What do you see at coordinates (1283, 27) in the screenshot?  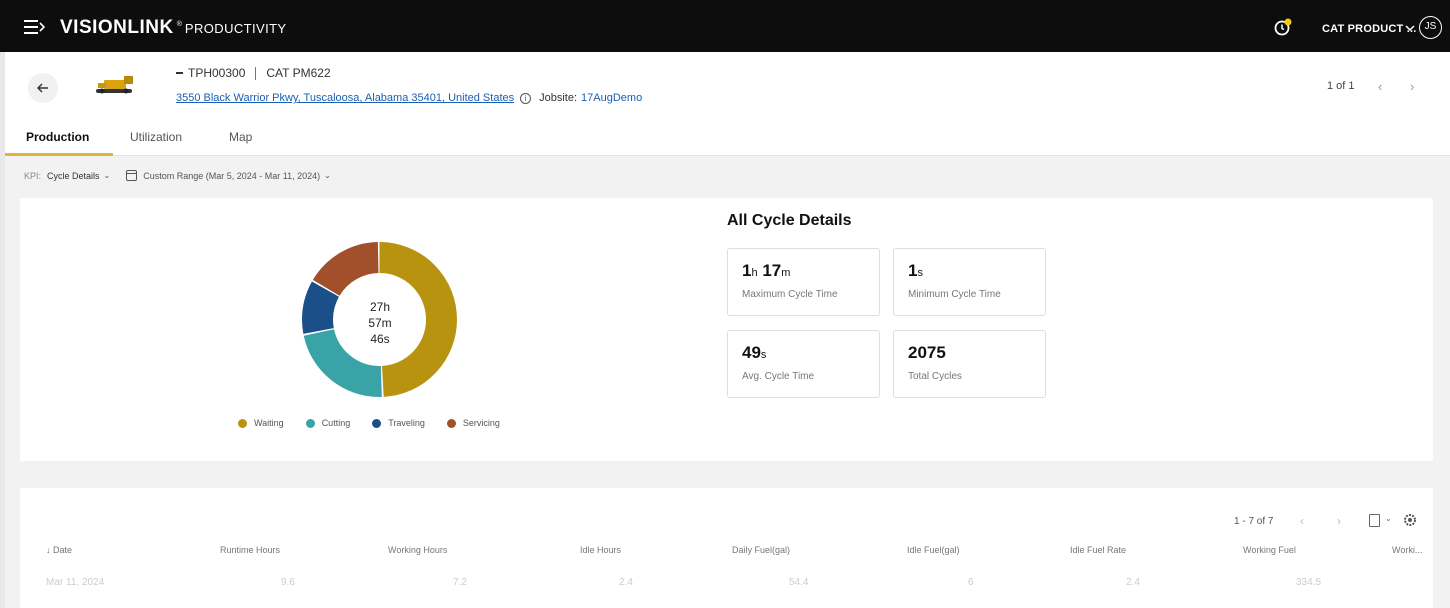 I see `notification-icon` at bounding box center [1283, 27].